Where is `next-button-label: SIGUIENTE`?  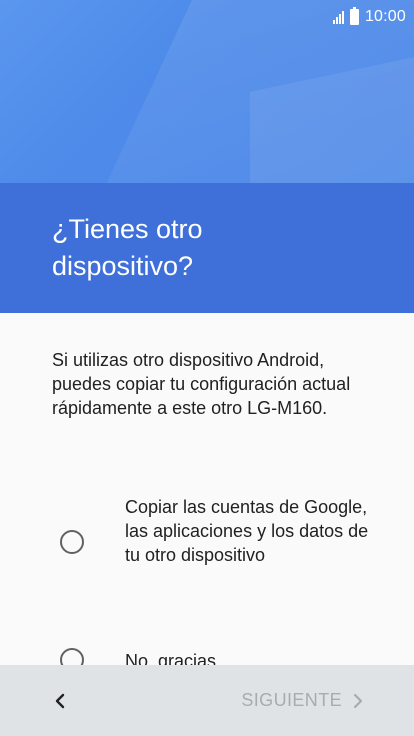
next-button-label: SIGUIENTE is located at coordinates (291, 700).